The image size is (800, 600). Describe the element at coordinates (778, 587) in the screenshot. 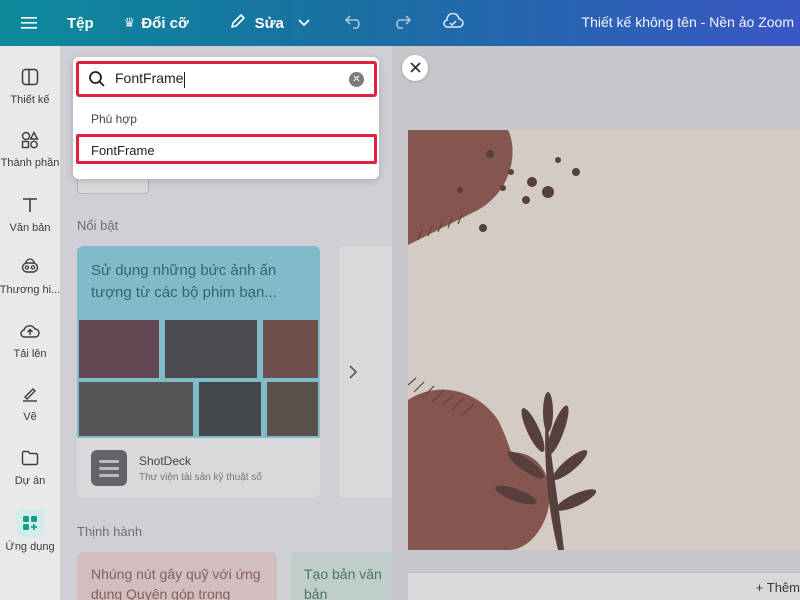

I see `add-page-button: + Thêm` at that location.